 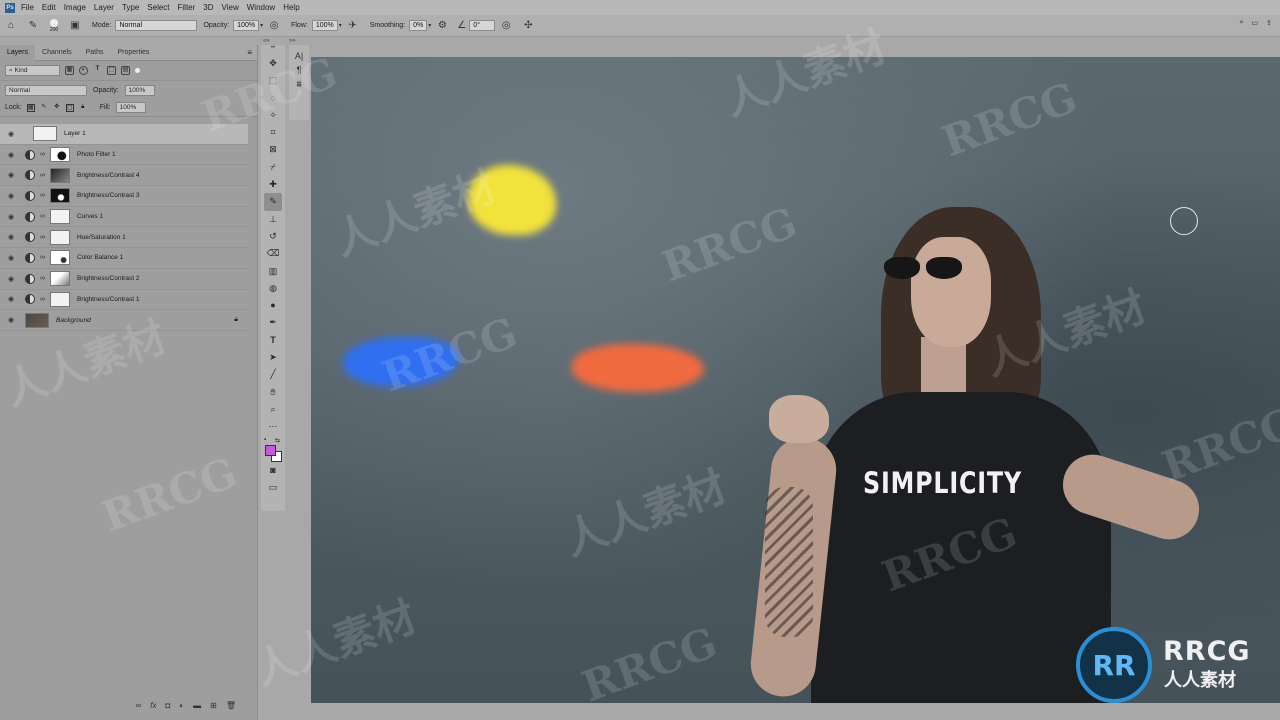 I want to click on menu-type: Type, so click(x=130, y=7).